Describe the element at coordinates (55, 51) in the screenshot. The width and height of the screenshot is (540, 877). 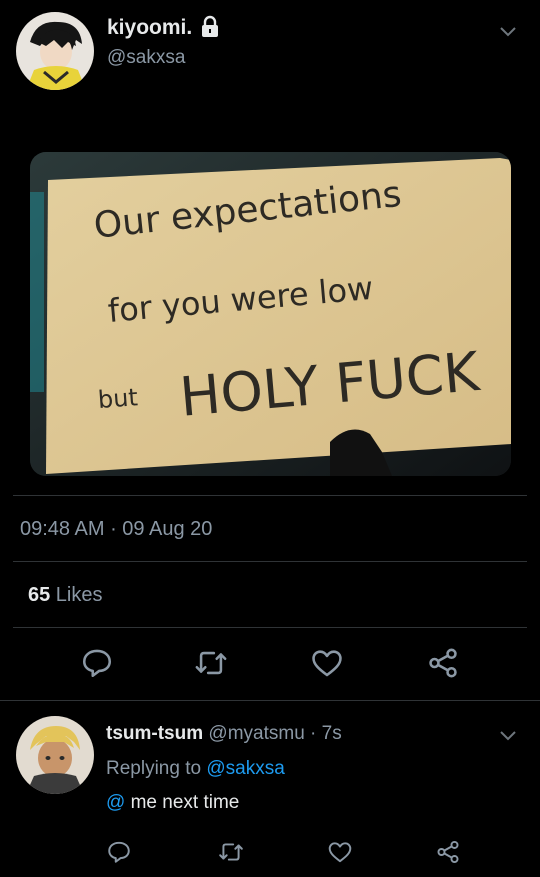
I see `author-avatar` at that location.